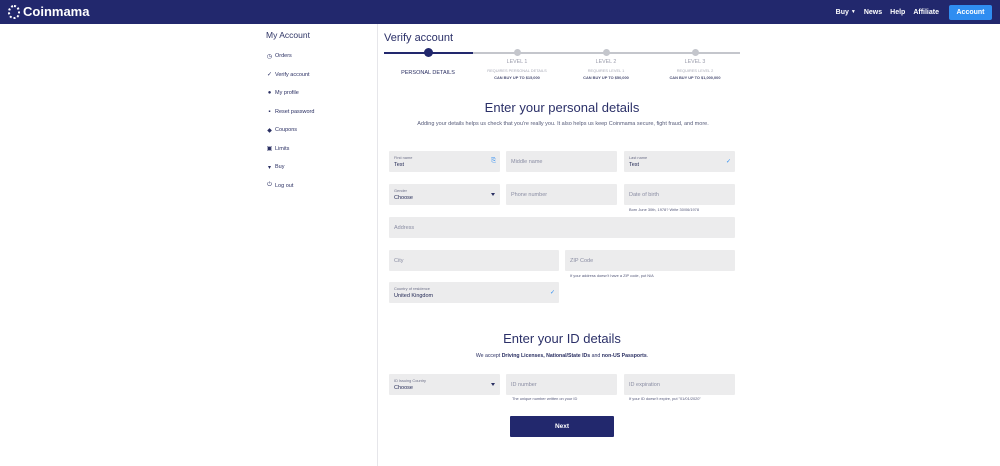 The height and width of the screenshot is (466, 1000). I want to click on brand-logo: Coinmama, so click(48, 11).